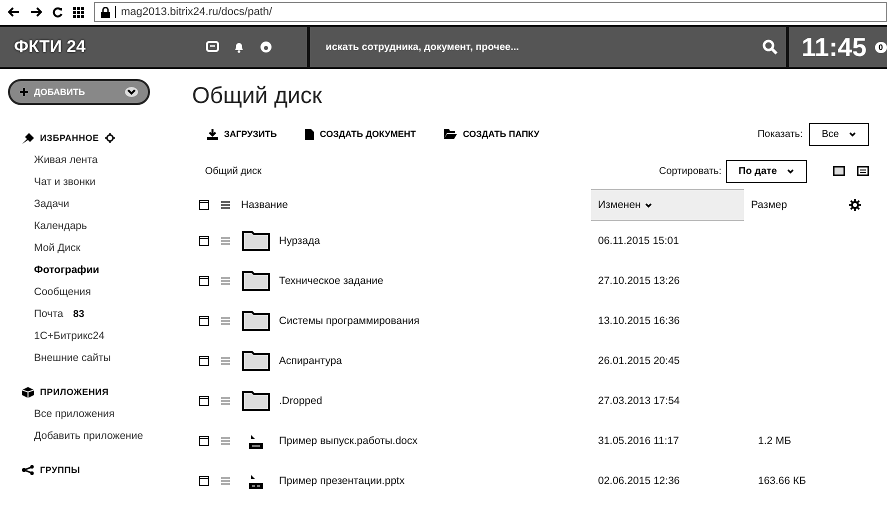 This screenshot has height=514, width=887. I want to click on modified-date: 31.05.2016 11:17, so click(638, 441).